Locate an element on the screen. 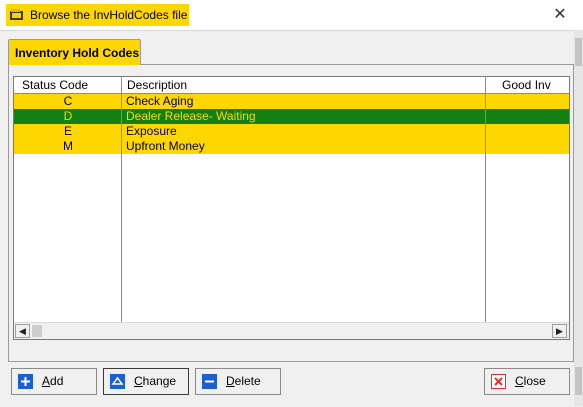  change-button: Change is located at coordinates (146, 381).